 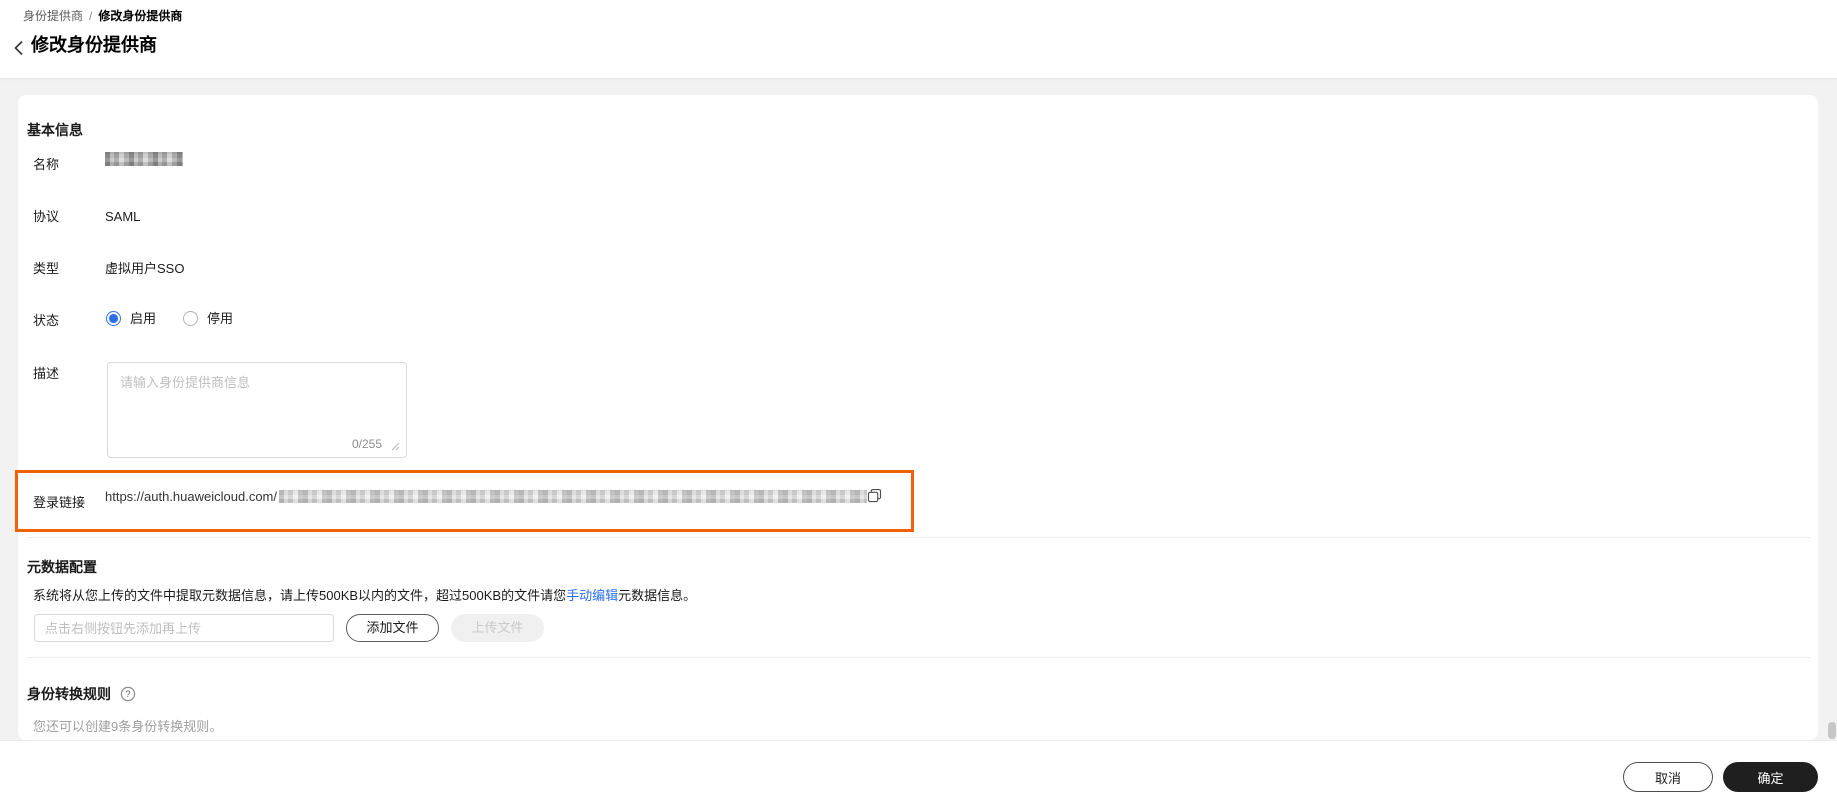 What do you see at coordinates (191, 496) in the screenshot?
I see `login-link-url-prefix: https://auth.huaweicloud.com/` at bounding box center [191, 496].